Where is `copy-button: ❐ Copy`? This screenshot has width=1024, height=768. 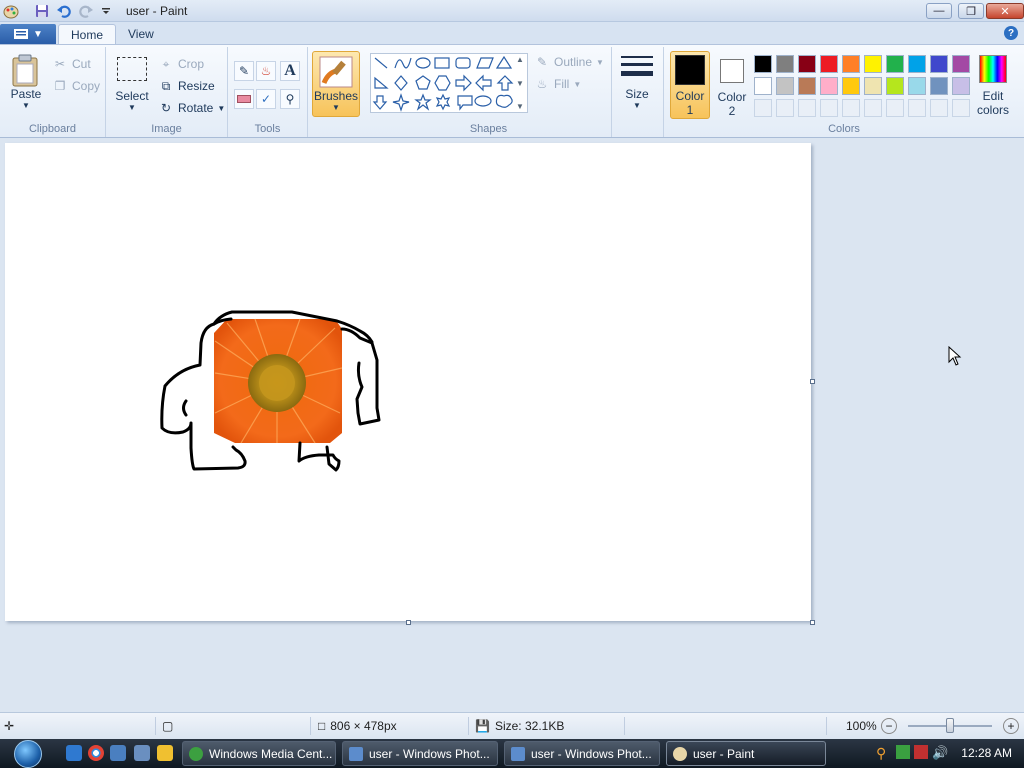
copy-button: ❐ Copy is located at coordinates (76, 86).